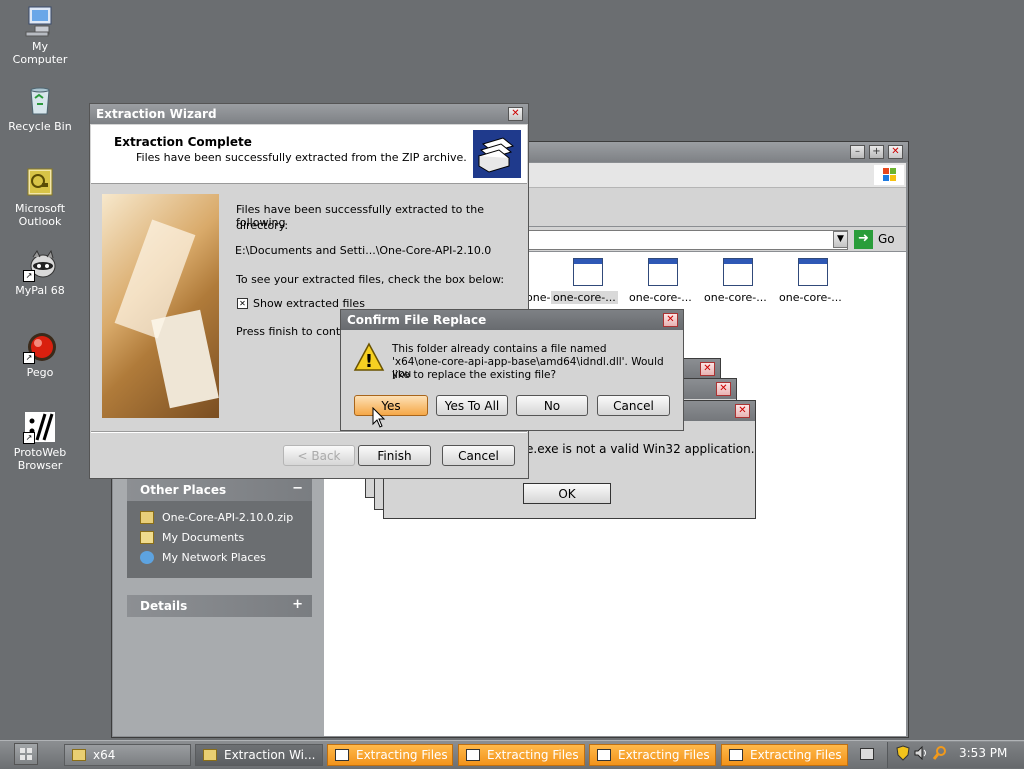 The width and height of the screenshot is (1024, 769). What do you see at coordinates (297, 488) in the screenshot?
I see `collapse-icon: −` at bounding box center [297, 488].